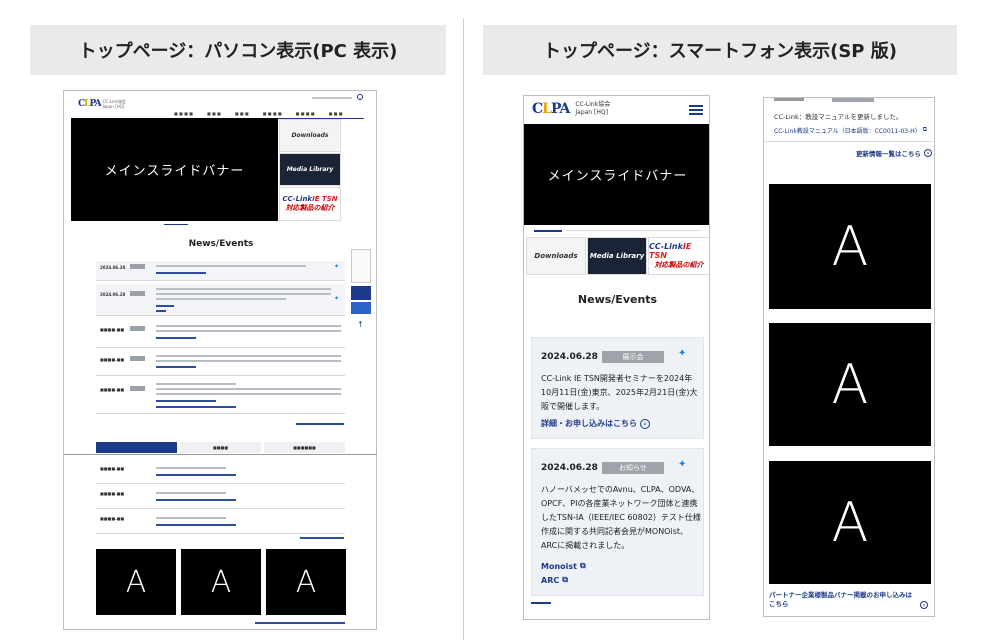 The height and width of the screenshot is (644, 990). Describe the element at coordinates (361, 308) in the screenshot. I see `pc-side-share-button` at that location.